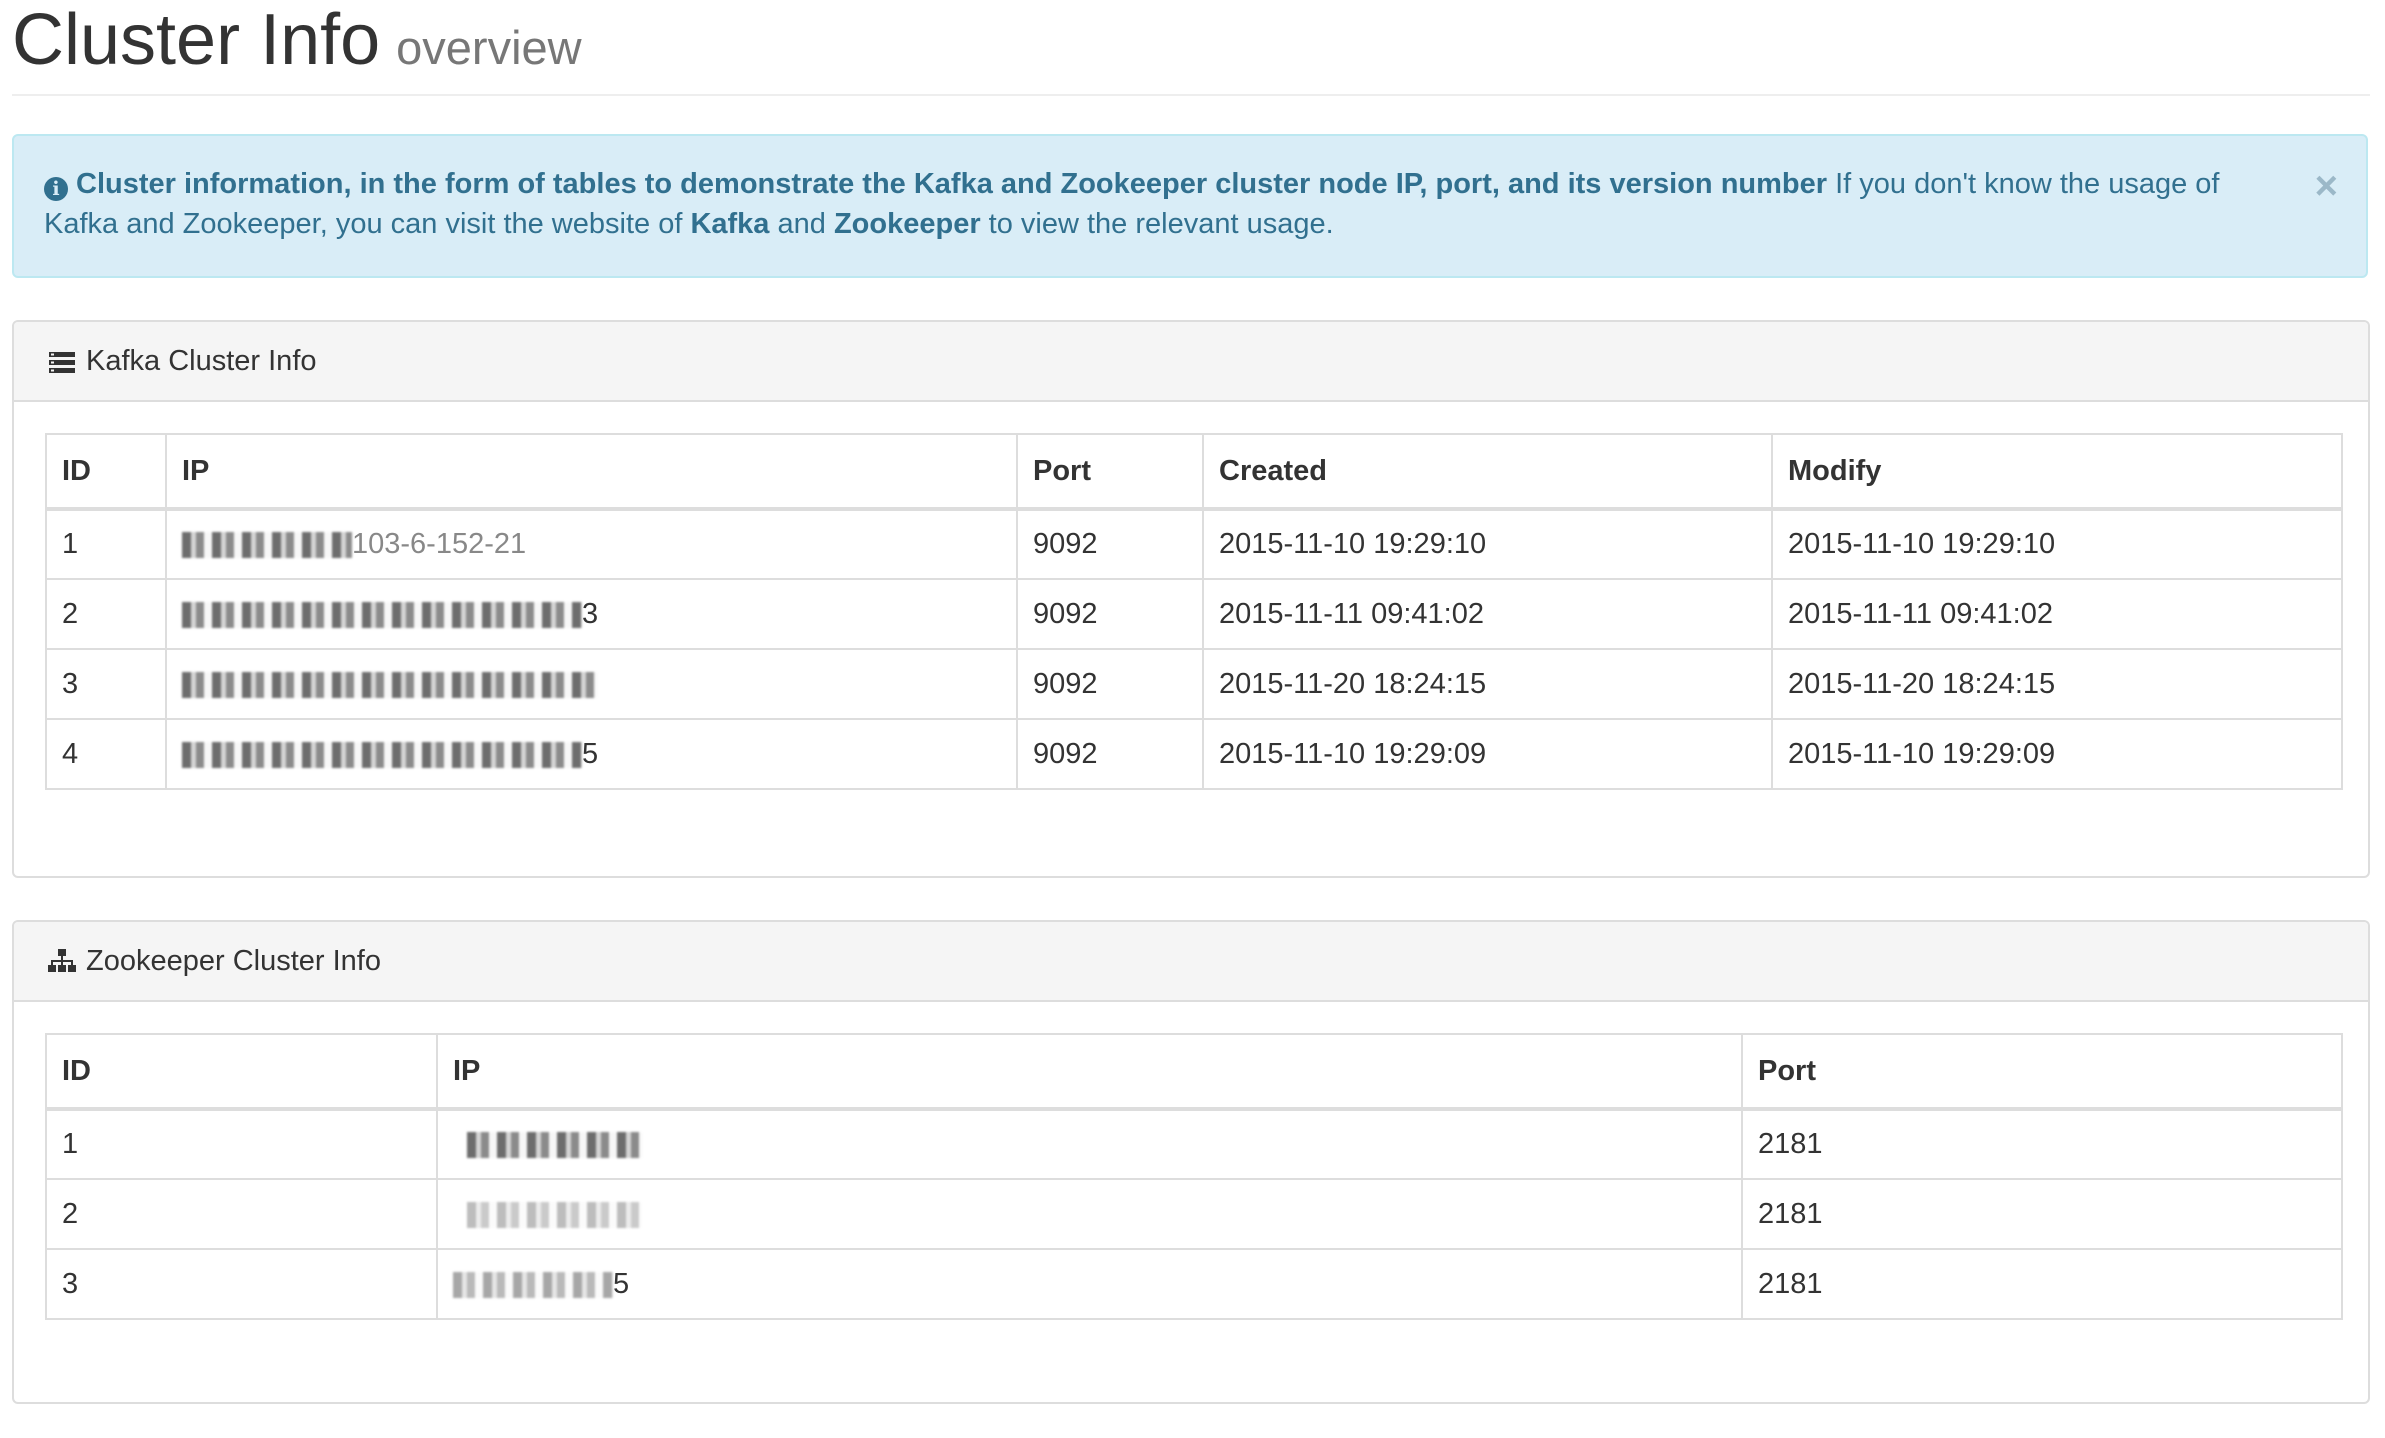  What do you see at coordinates (1487, 544) in the screenshot?
I see `cell-created: 2015-11-10 19:29:10` at bounding box center [1487, 544].